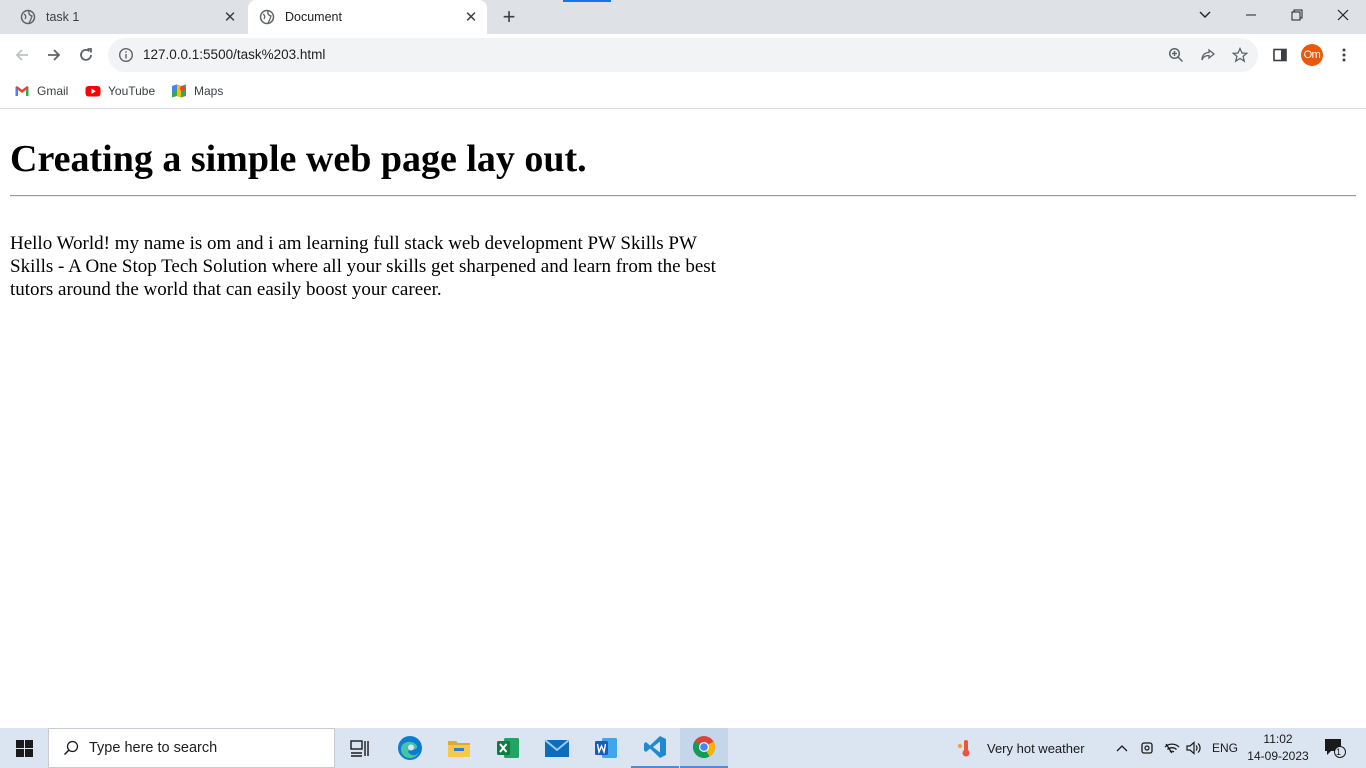  What do you see at coordinates (1147, 748) in the screenshot?
I see `meet-now-icon` at bounding box center [1147, 748].